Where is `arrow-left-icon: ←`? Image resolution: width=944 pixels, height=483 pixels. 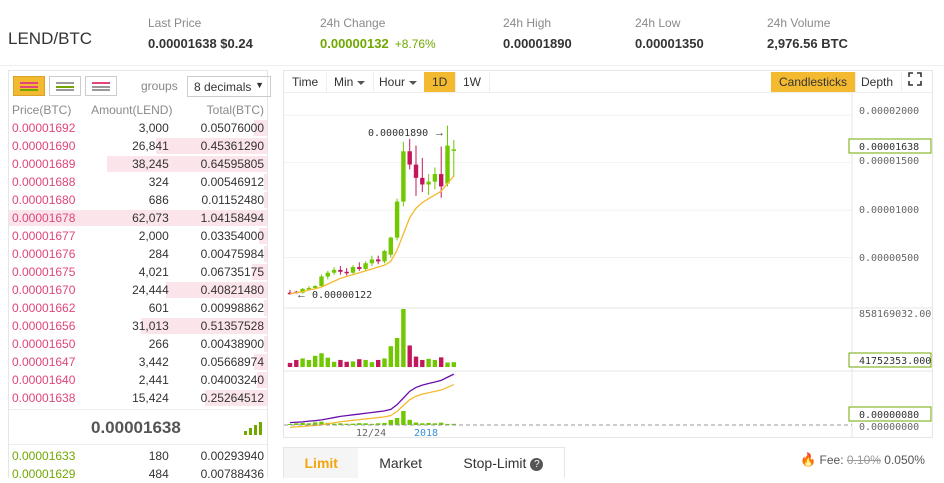 arrow-left-icon: ← is located at coordinates (301, 295).